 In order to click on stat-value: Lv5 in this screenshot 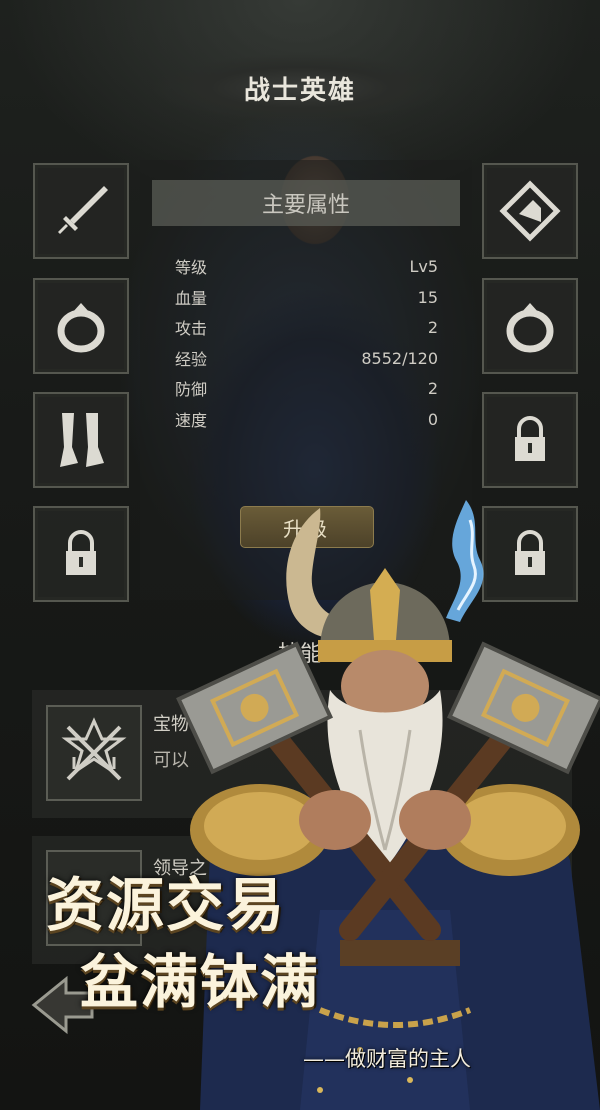, I will do `click(423, 266)`.